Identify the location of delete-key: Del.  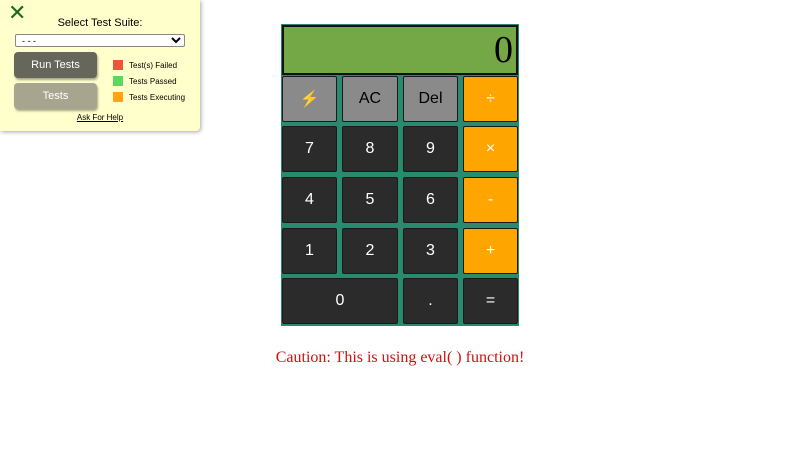
(430, 99).